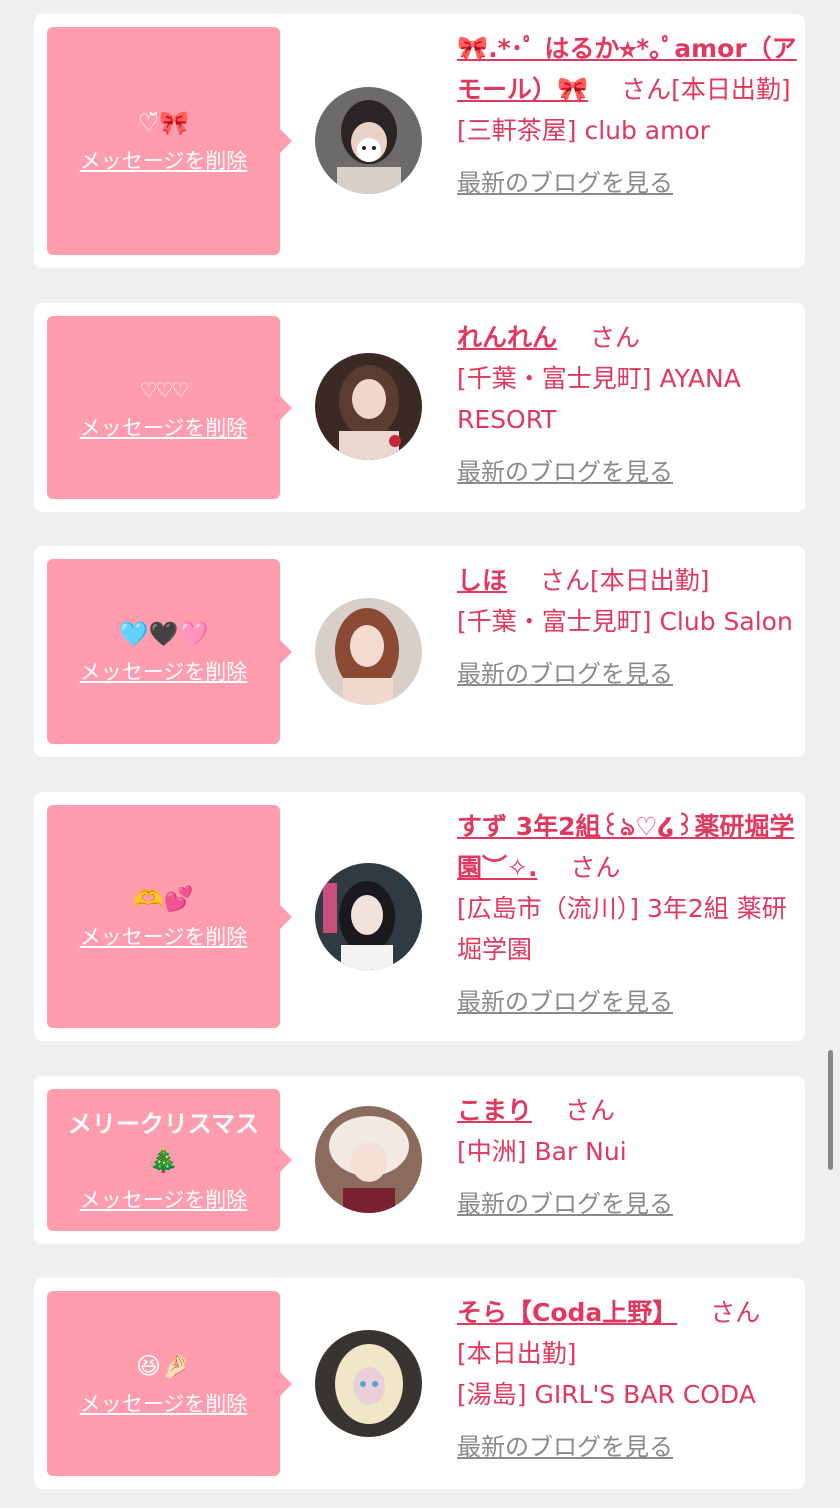 This screenshot has height=1508, width=840. I want to click on message-text: ♡̆̈🎀, so click(163, 123).